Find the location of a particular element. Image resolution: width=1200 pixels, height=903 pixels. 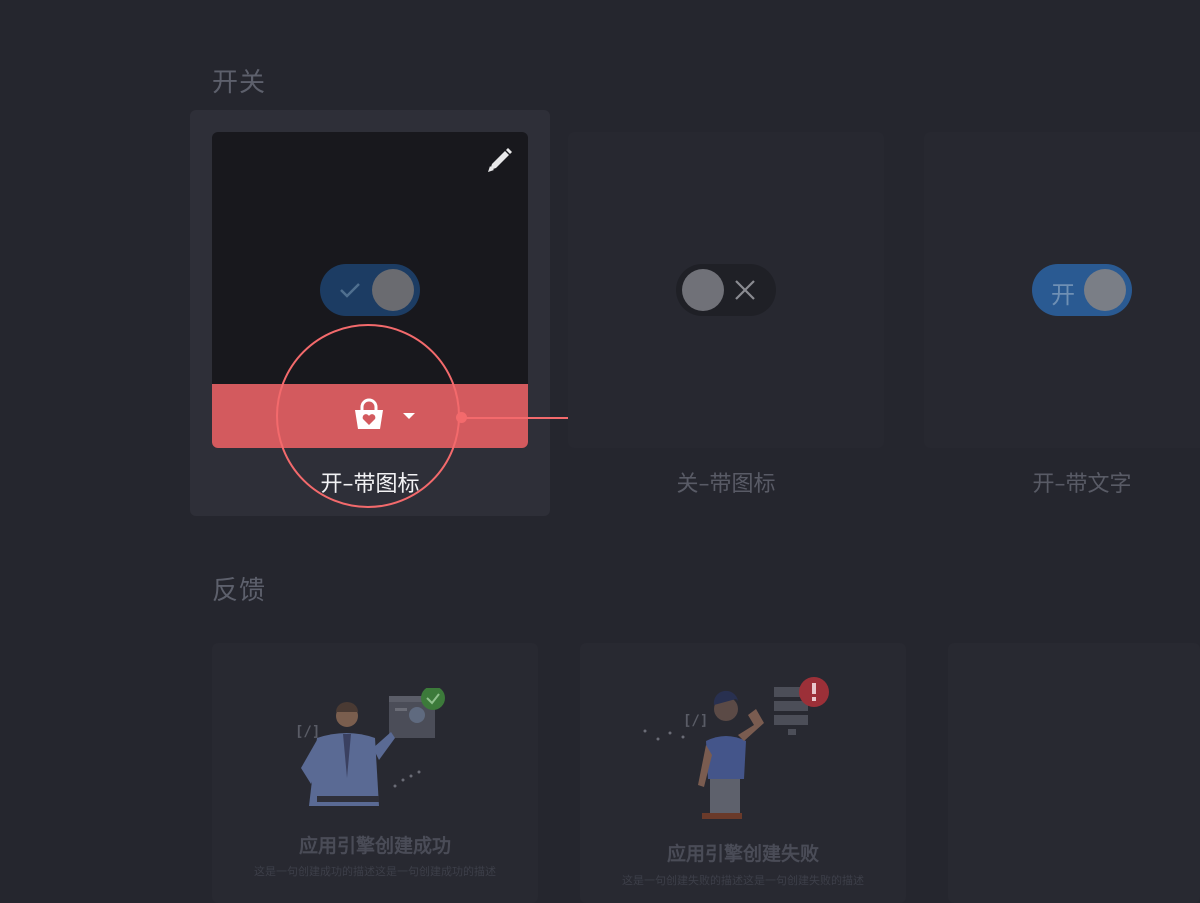

switch-section-title: 开关 is located at coordinates (239, 83).